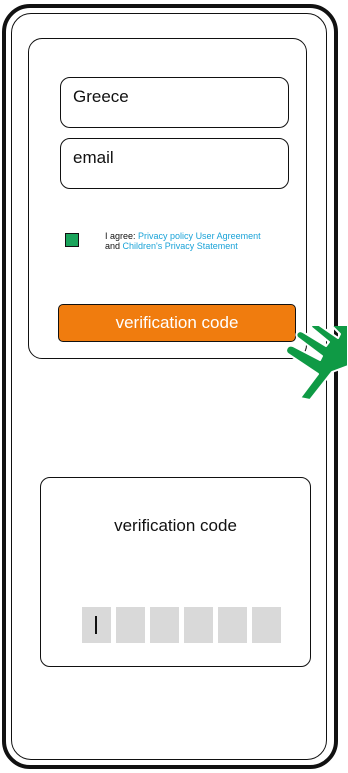 Image resolution: width=348 pixels, height=773 pixels. What do you see at coordinates (180, 246) in the screenshot?
I see `children-privacy-link: Children's Privacy Statement` at bounding box center [180, 246].